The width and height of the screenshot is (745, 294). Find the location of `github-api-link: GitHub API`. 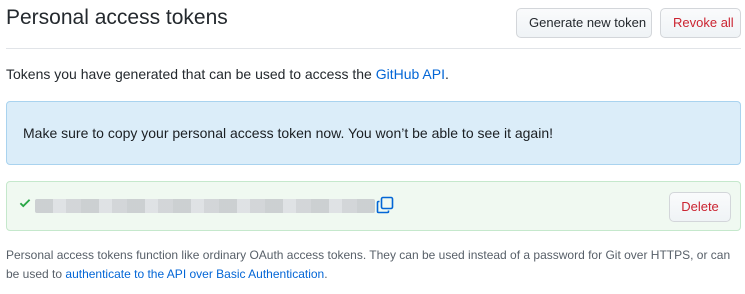

github-api-link: GitHub API is located at coordinates (410, 74).